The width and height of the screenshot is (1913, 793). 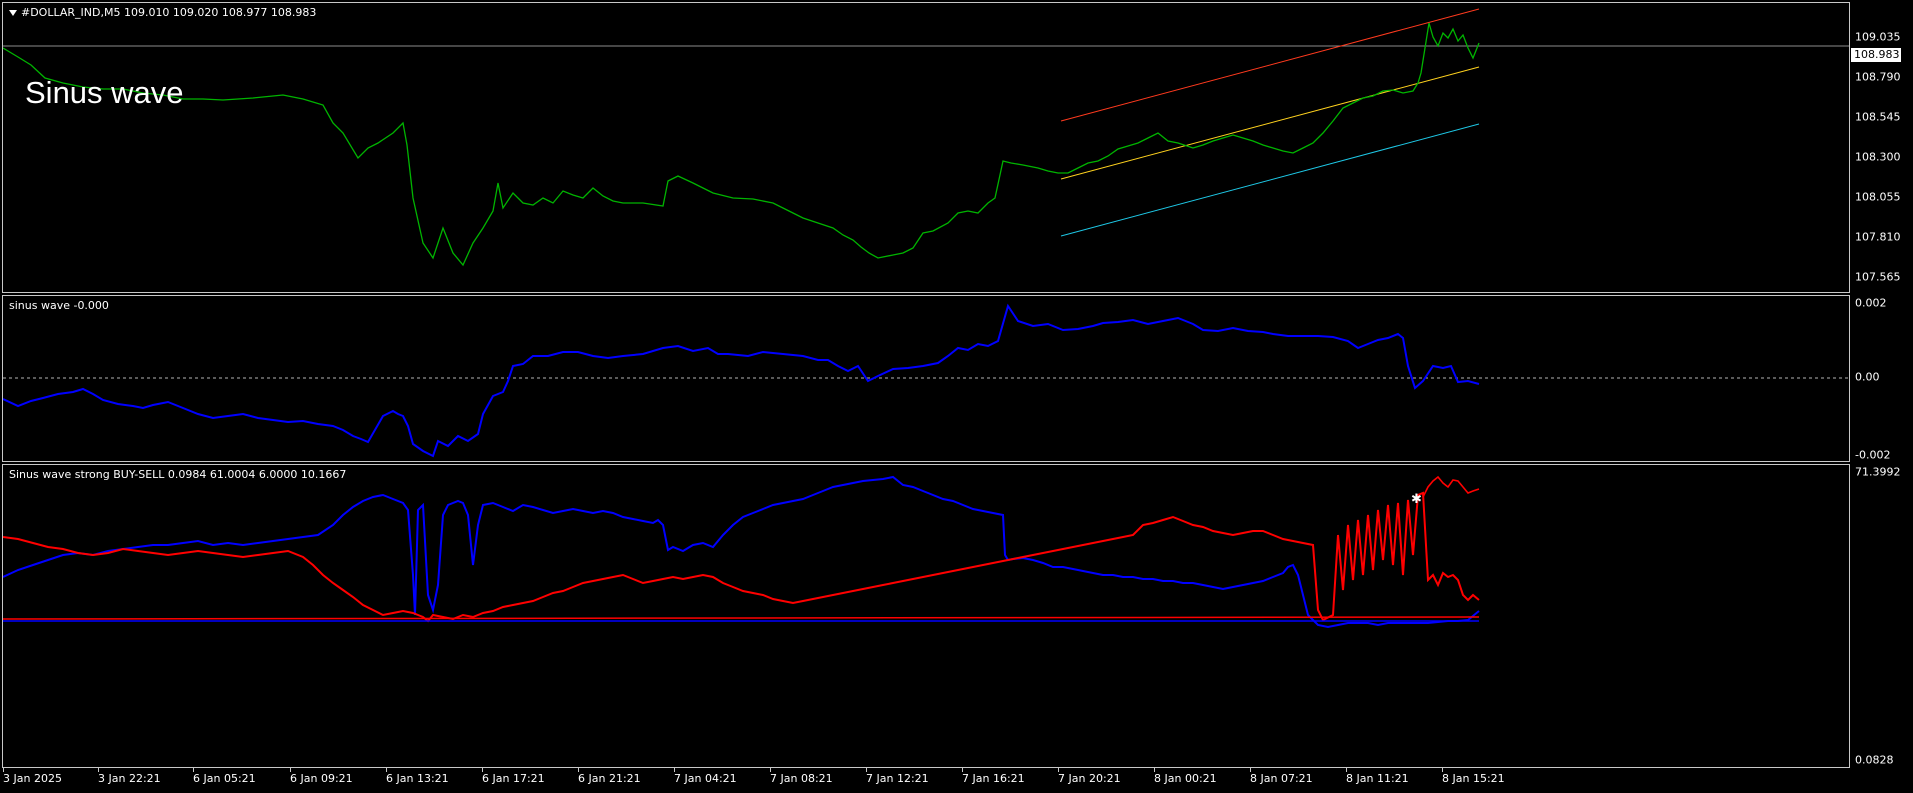 What do you see at coordinates (13, 13) in the screenshot?
I see `dropdown-arrow-icon` at bounding box center [13, 13].